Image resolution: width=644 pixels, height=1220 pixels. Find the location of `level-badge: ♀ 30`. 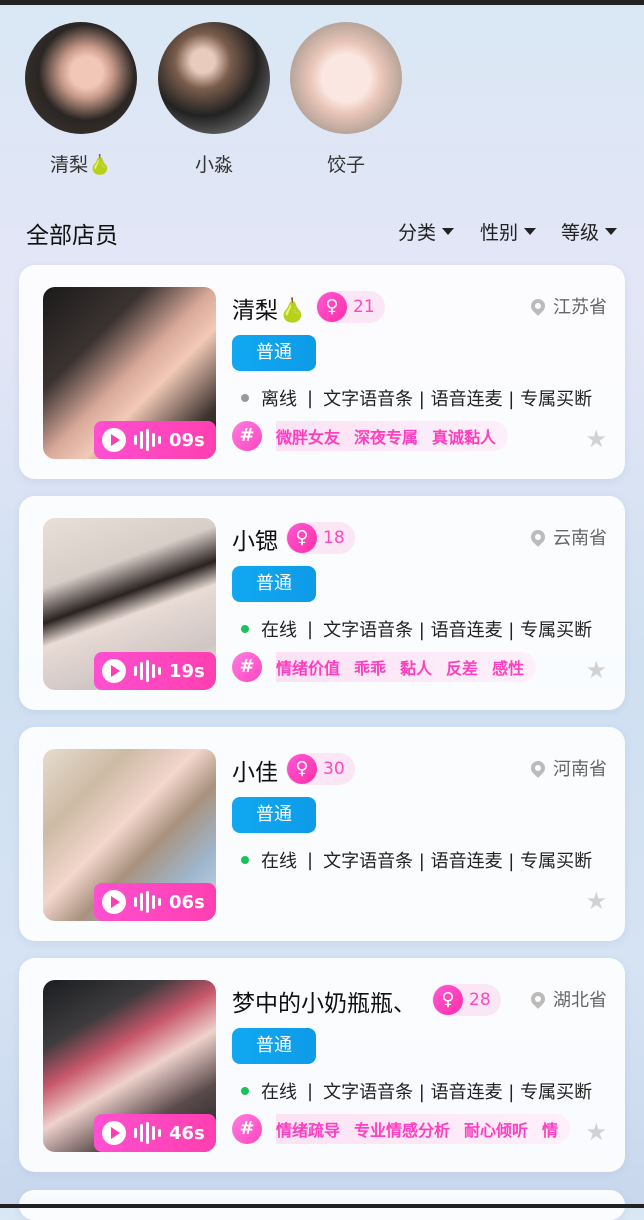

level-badge: ♀ 30 is located at coordinates (320, 769).